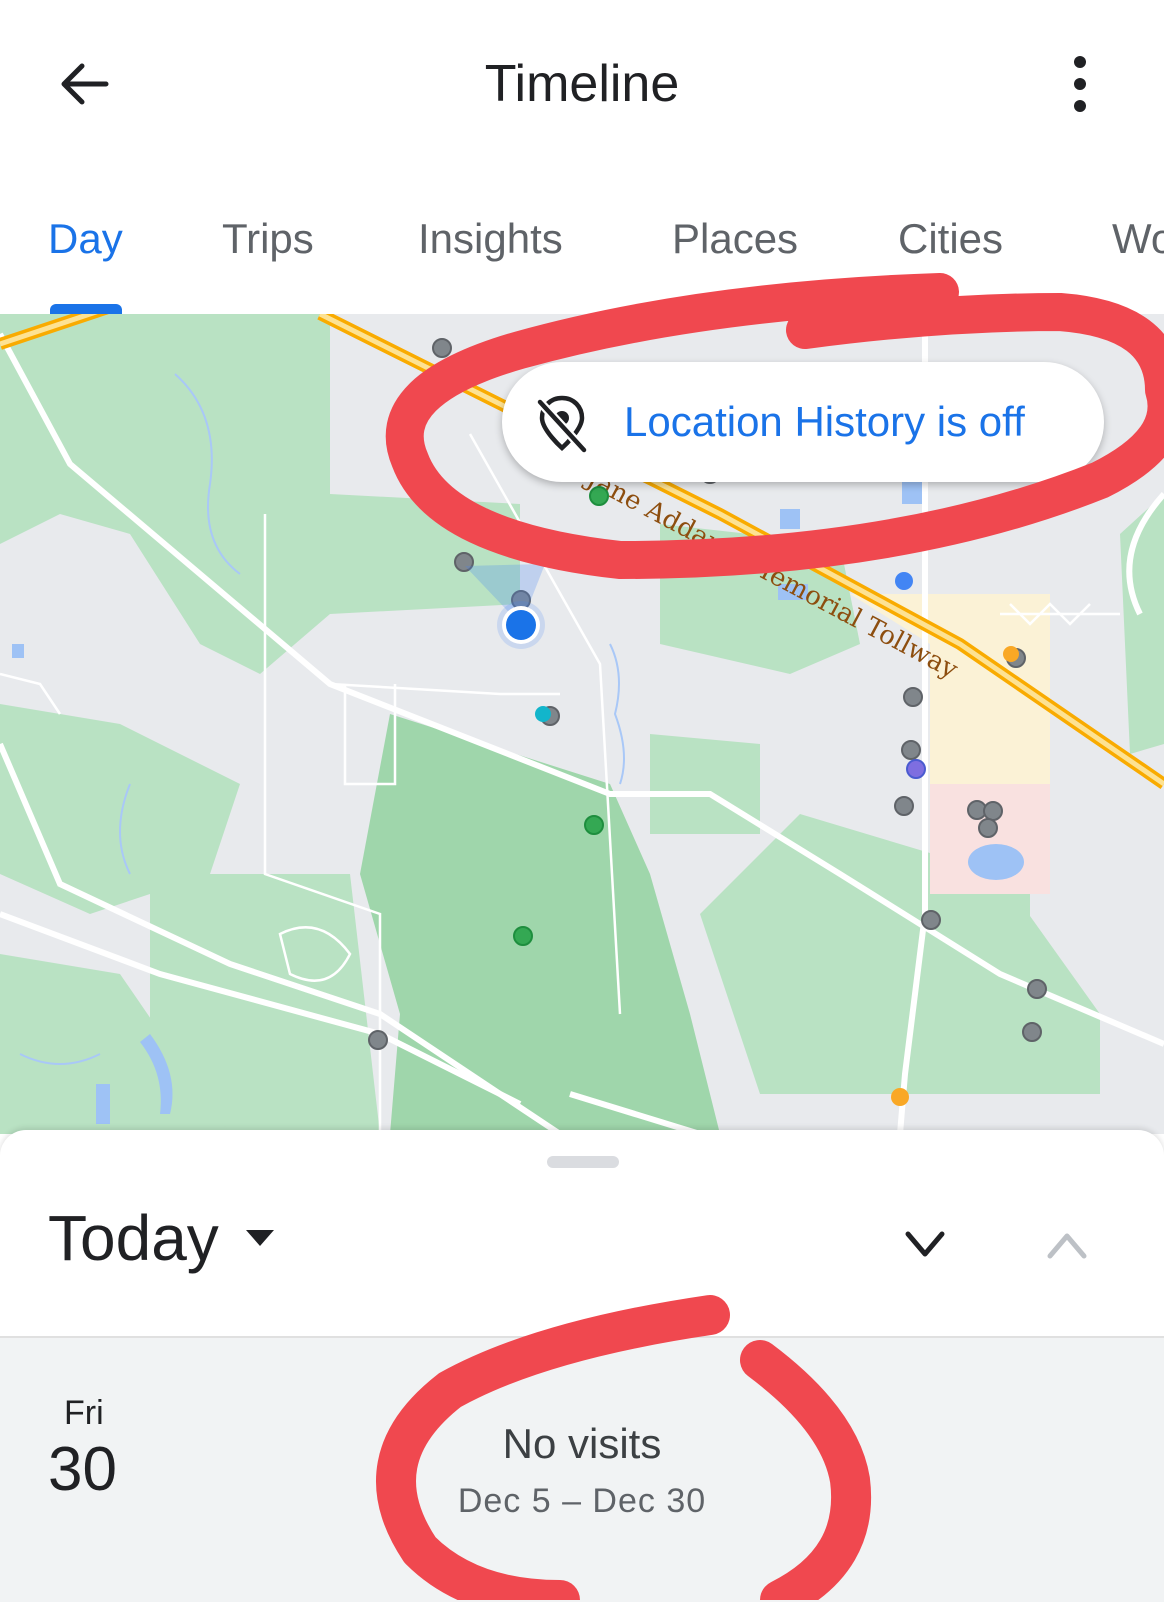  What do you see at coordinates (1138, 239) in the screenshot?
I see `tab-world: Wo` at bounding box center [1138, 239].